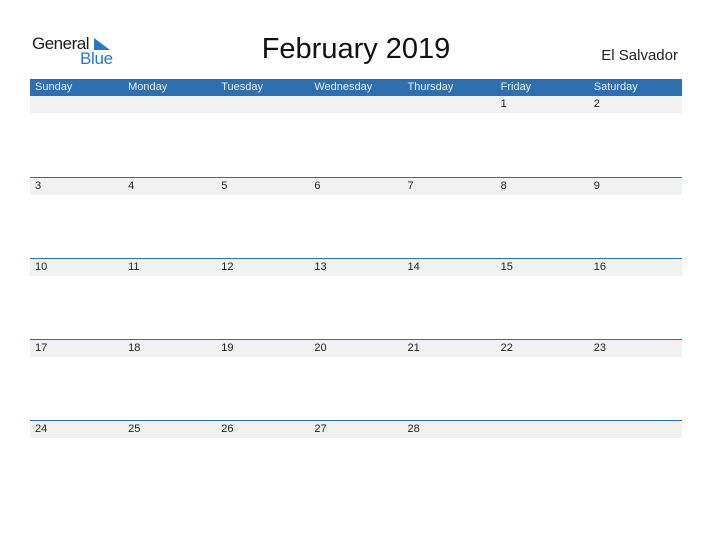 The image size is (712, 550). What do you see at coordinates (54, 87) in the screenshot?
I see `weekday-sunday: Sunday` at bounding box center [54, 87].